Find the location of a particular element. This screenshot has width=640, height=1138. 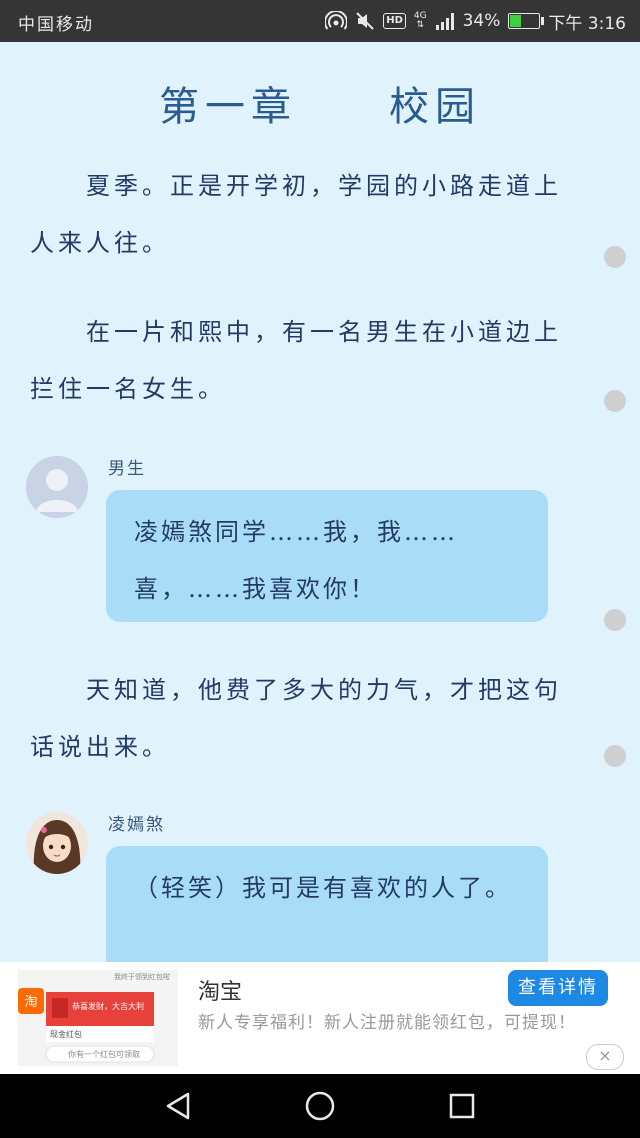

svg-text: 淘 is located at coordinates (30, 1002).